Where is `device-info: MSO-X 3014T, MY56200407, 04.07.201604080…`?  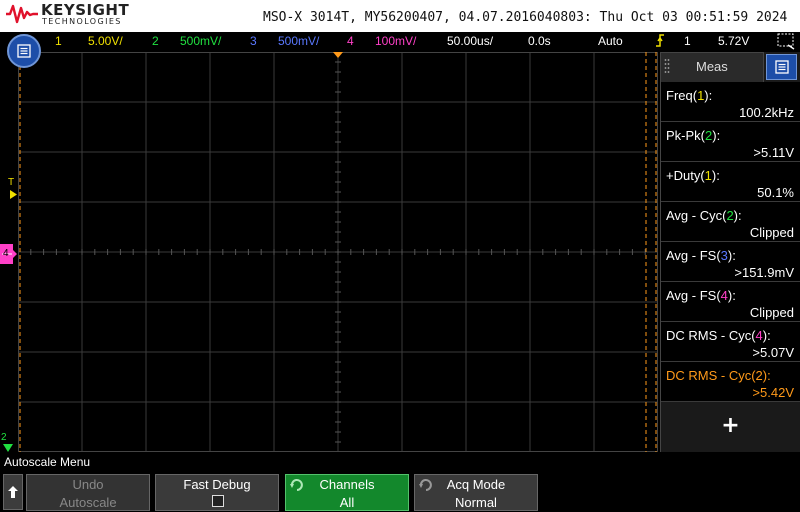
device-info: MSO-X 3014T, MY56200407, 04.07.201604080… is located at coordinates (525, 17).